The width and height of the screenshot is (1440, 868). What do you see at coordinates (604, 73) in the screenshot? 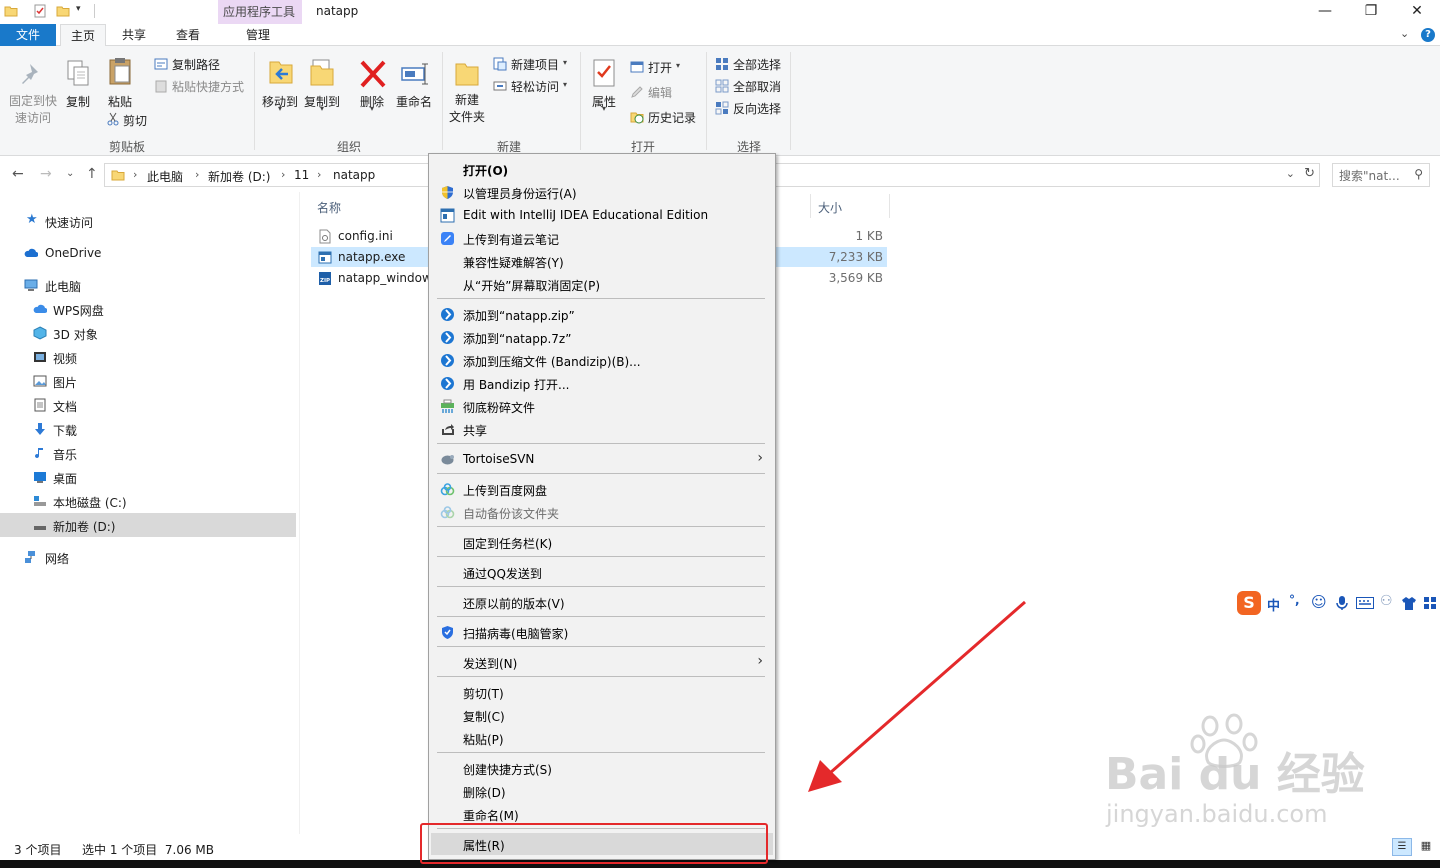
I see `properties-icon` at bounding box center [604, 73].